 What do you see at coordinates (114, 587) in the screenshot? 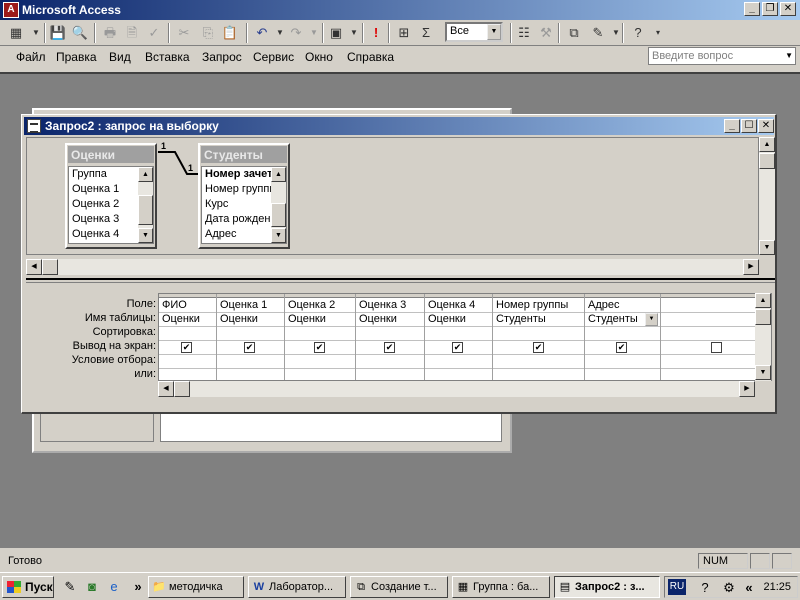
I see `internet-explorer-icon: e` at bounding box center [114, 587].